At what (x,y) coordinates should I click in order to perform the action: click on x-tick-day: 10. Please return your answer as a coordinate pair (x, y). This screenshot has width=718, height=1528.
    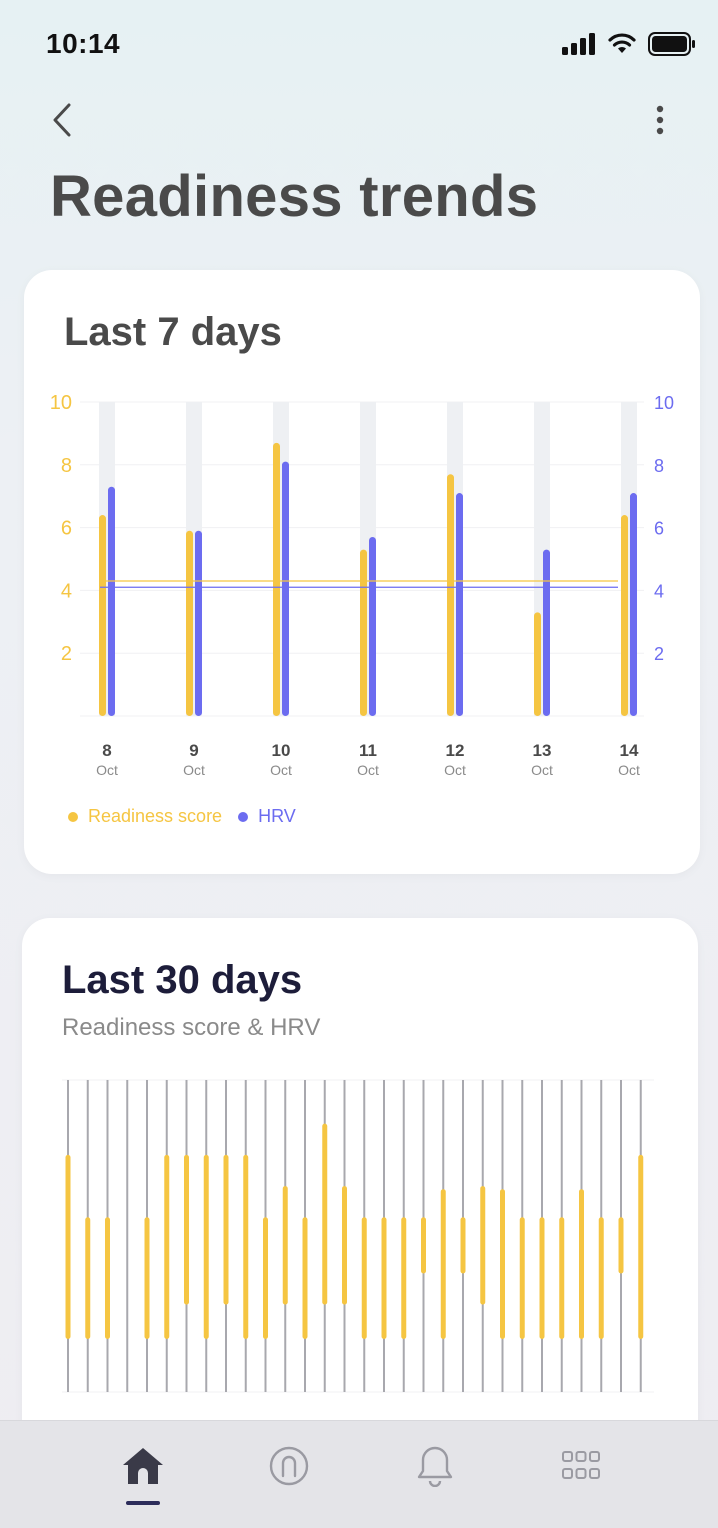
    Looking at the image, I should click on (281, 750).